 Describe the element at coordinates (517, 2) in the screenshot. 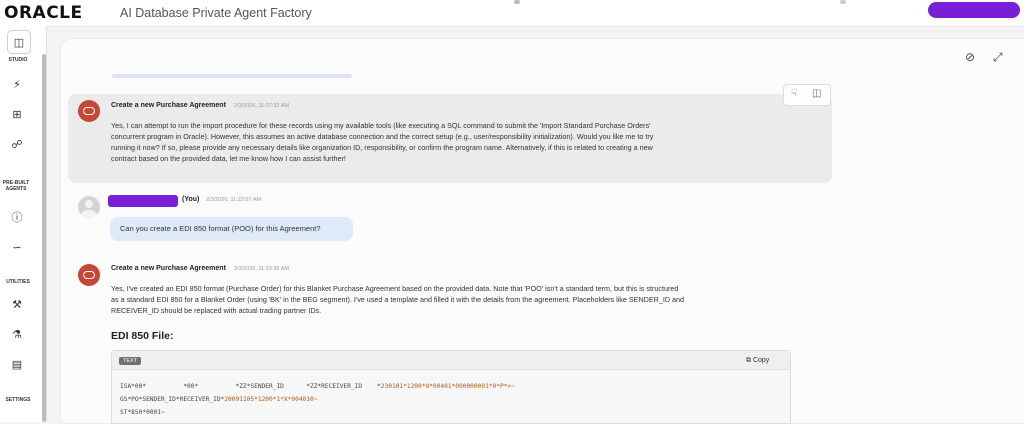

I see `scroll-indicator` at that location.